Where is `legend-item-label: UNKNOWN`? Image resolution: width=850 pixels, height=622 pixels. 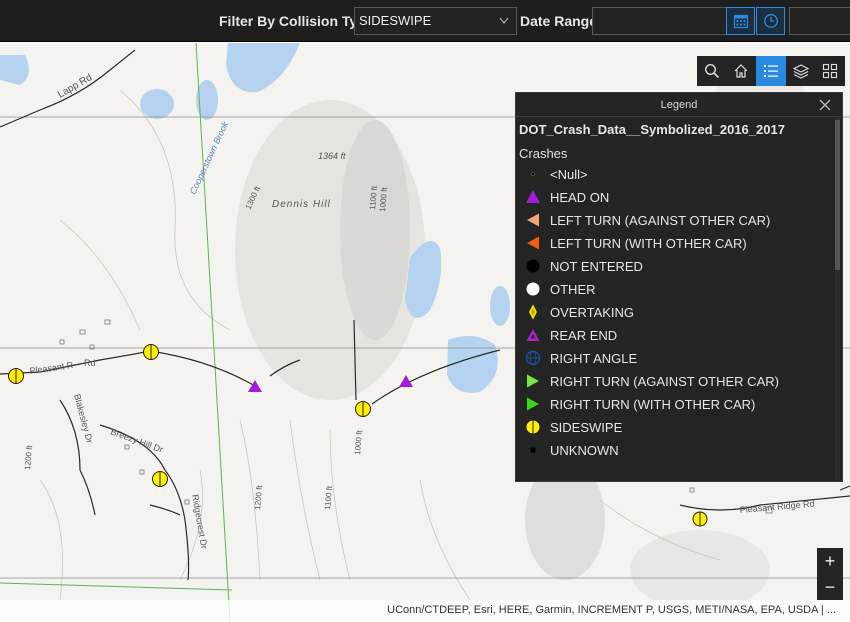
legend-item-label: UNKNOWN is located at coordinates (584, 450).